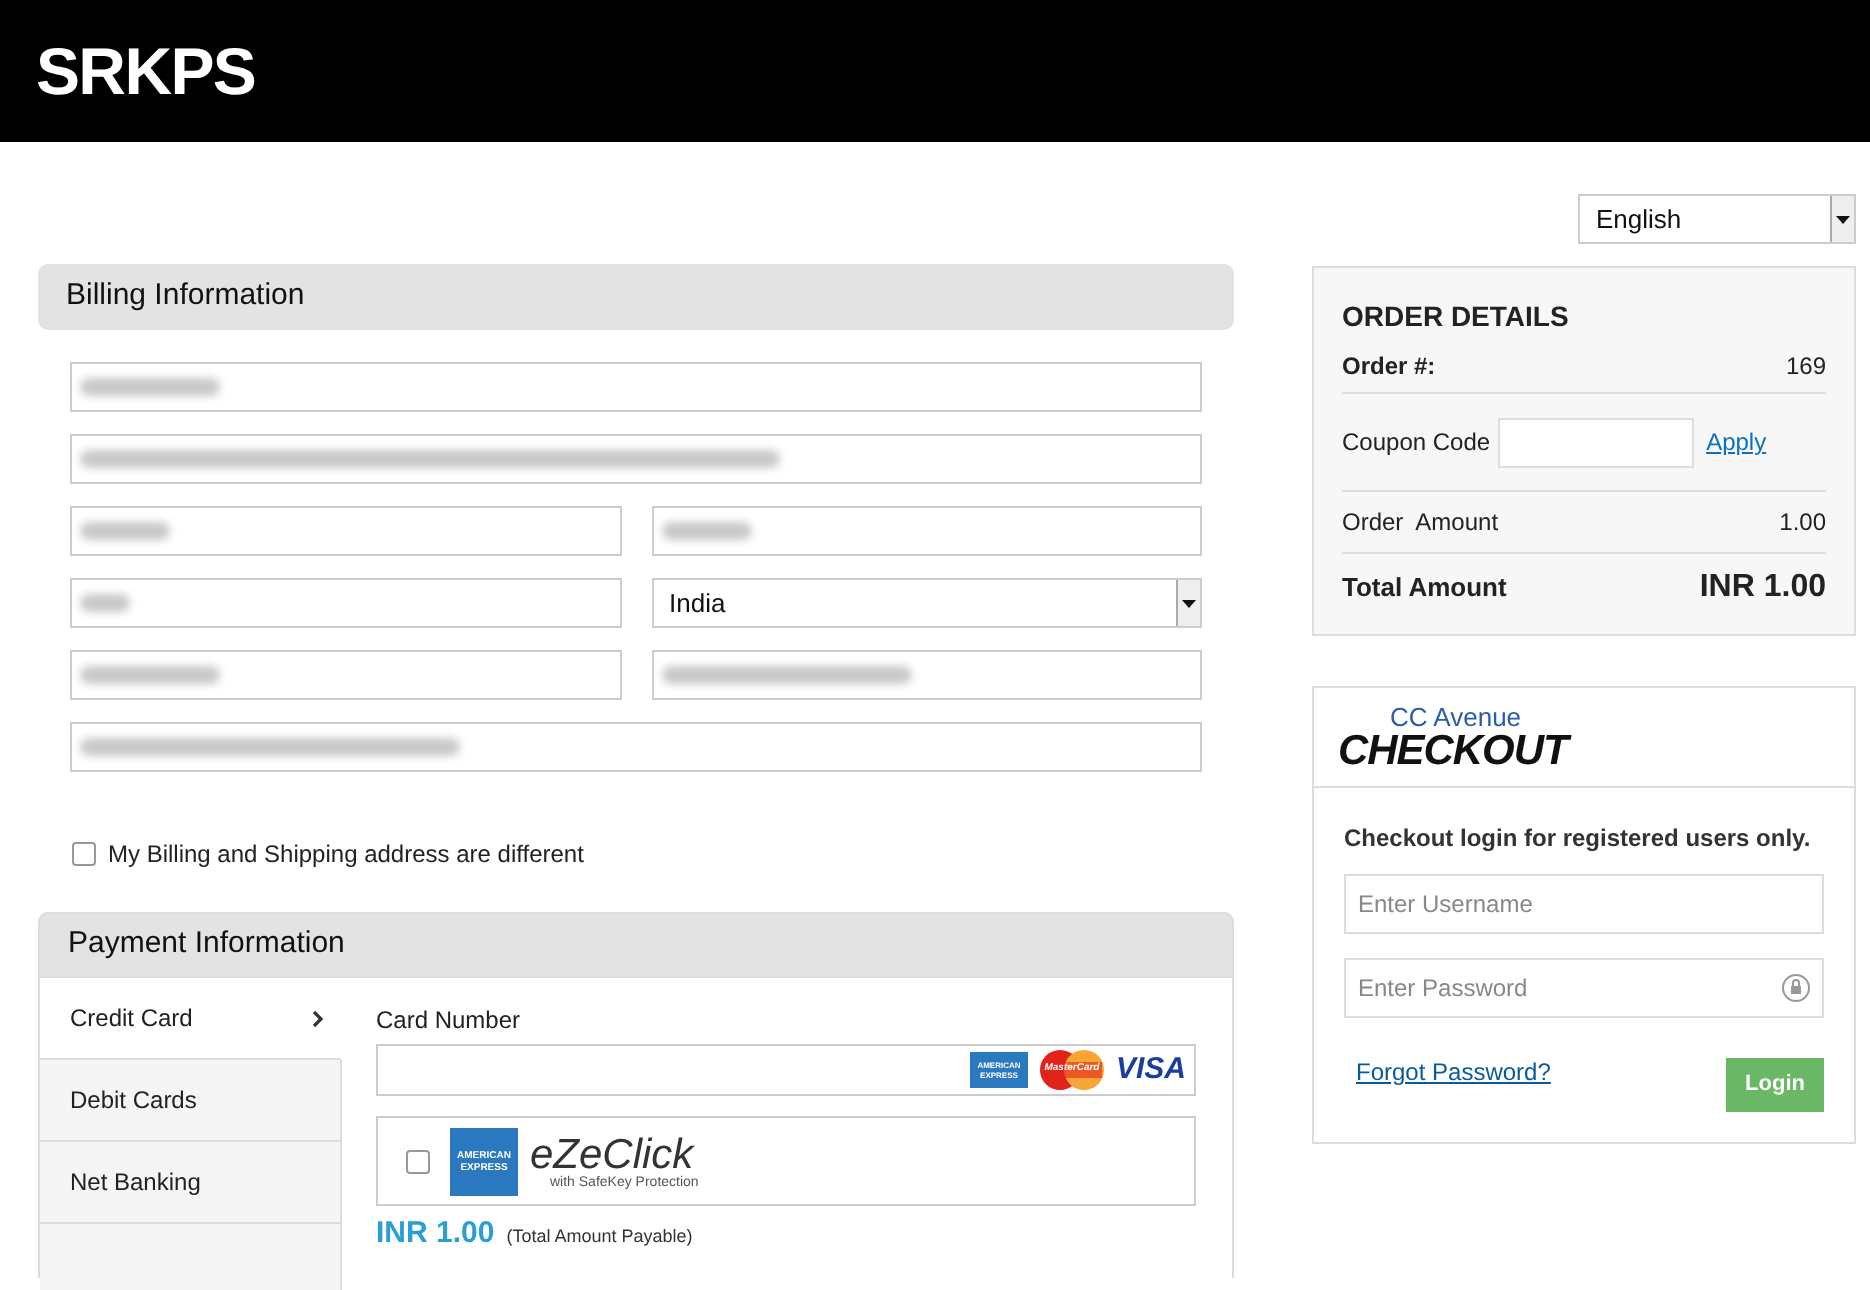 This screenshot has width=1870, height=1290. Describe the element at coordinates (146, 71) in the screenshot. I see `site-logo: SRKPS` at that location.